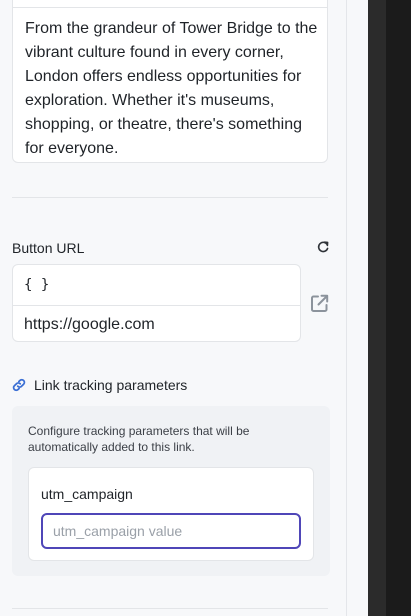 Image resolution: width=411 pixels, height=616 pixels. Describe the element at coordinates (398, 308) in the screenshot. I see `preview-edge-inner` at that location.